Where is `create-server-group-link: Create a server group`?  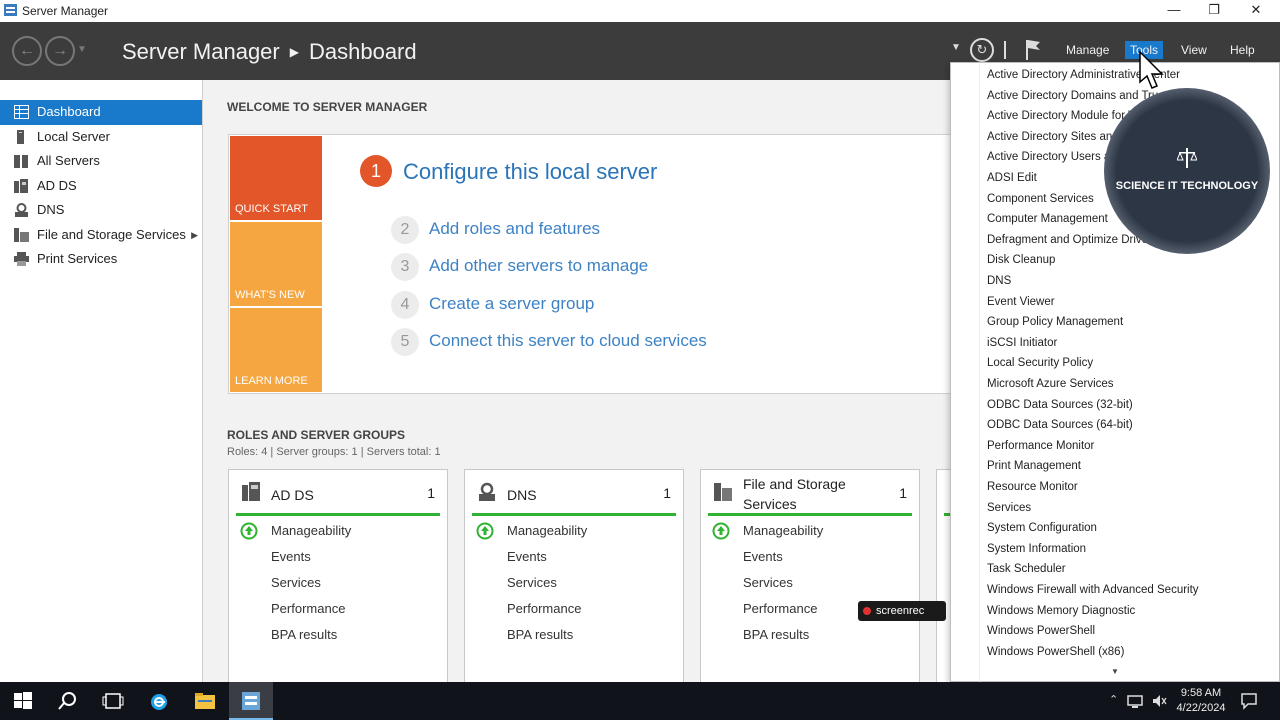
create-server-group-link: Create a server group is located at coordinates (511, 304).